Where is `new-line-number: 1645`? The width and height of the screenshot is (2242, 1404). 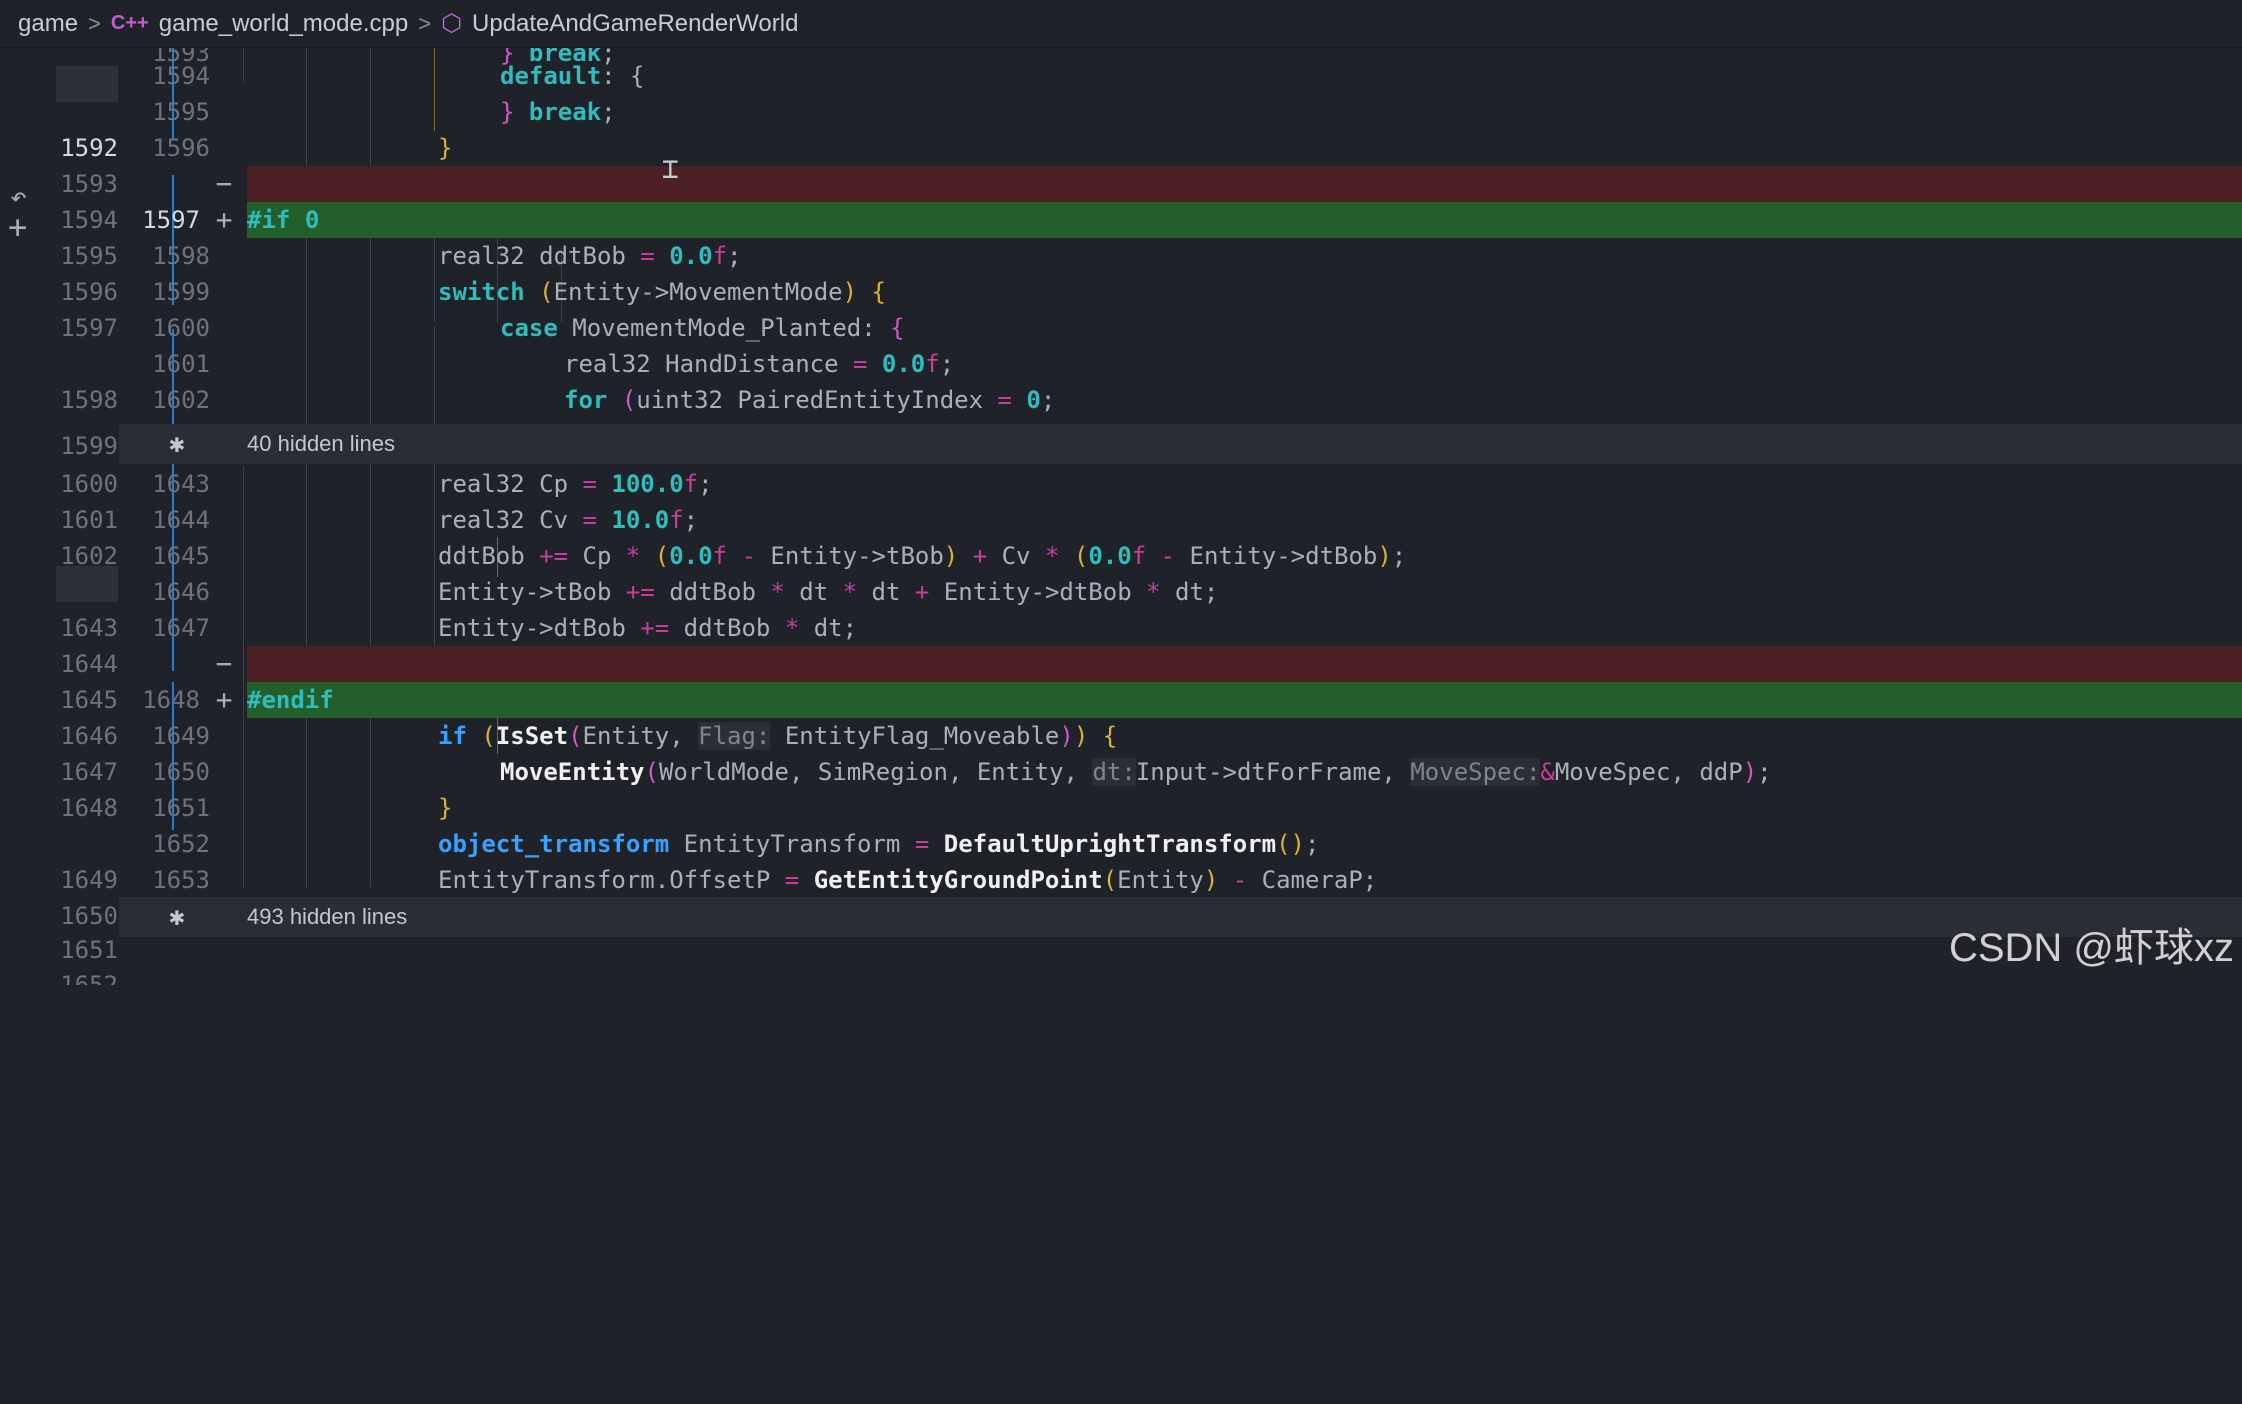 new-line-number: 1645 is located at coordinates (181, 556).